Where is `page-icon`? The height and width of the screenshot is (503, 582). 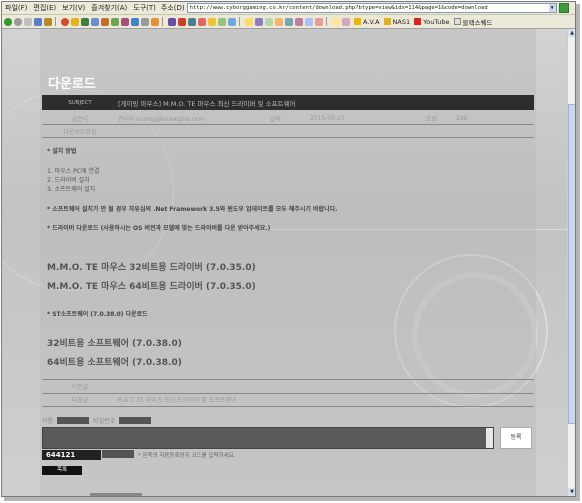 page-icon is located at coordinates (457, 21).